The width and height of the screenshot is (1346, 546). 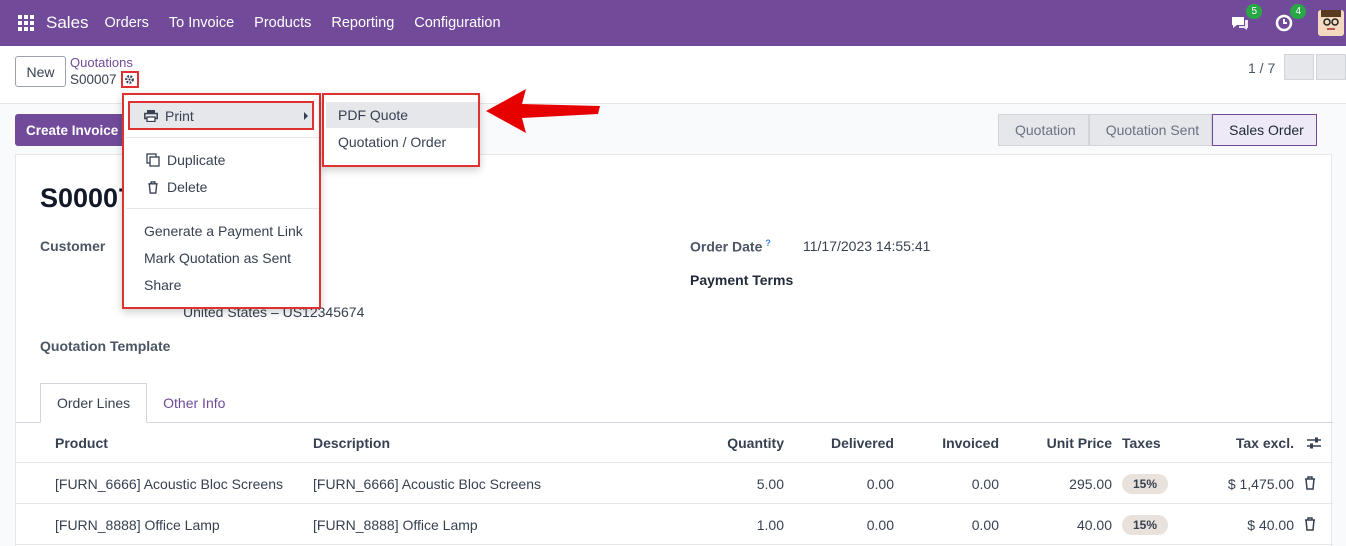 What do you see at coordinates (306, 116) in the screenshot?
I see `caret-right-icon` at bounding box center [306, 116].